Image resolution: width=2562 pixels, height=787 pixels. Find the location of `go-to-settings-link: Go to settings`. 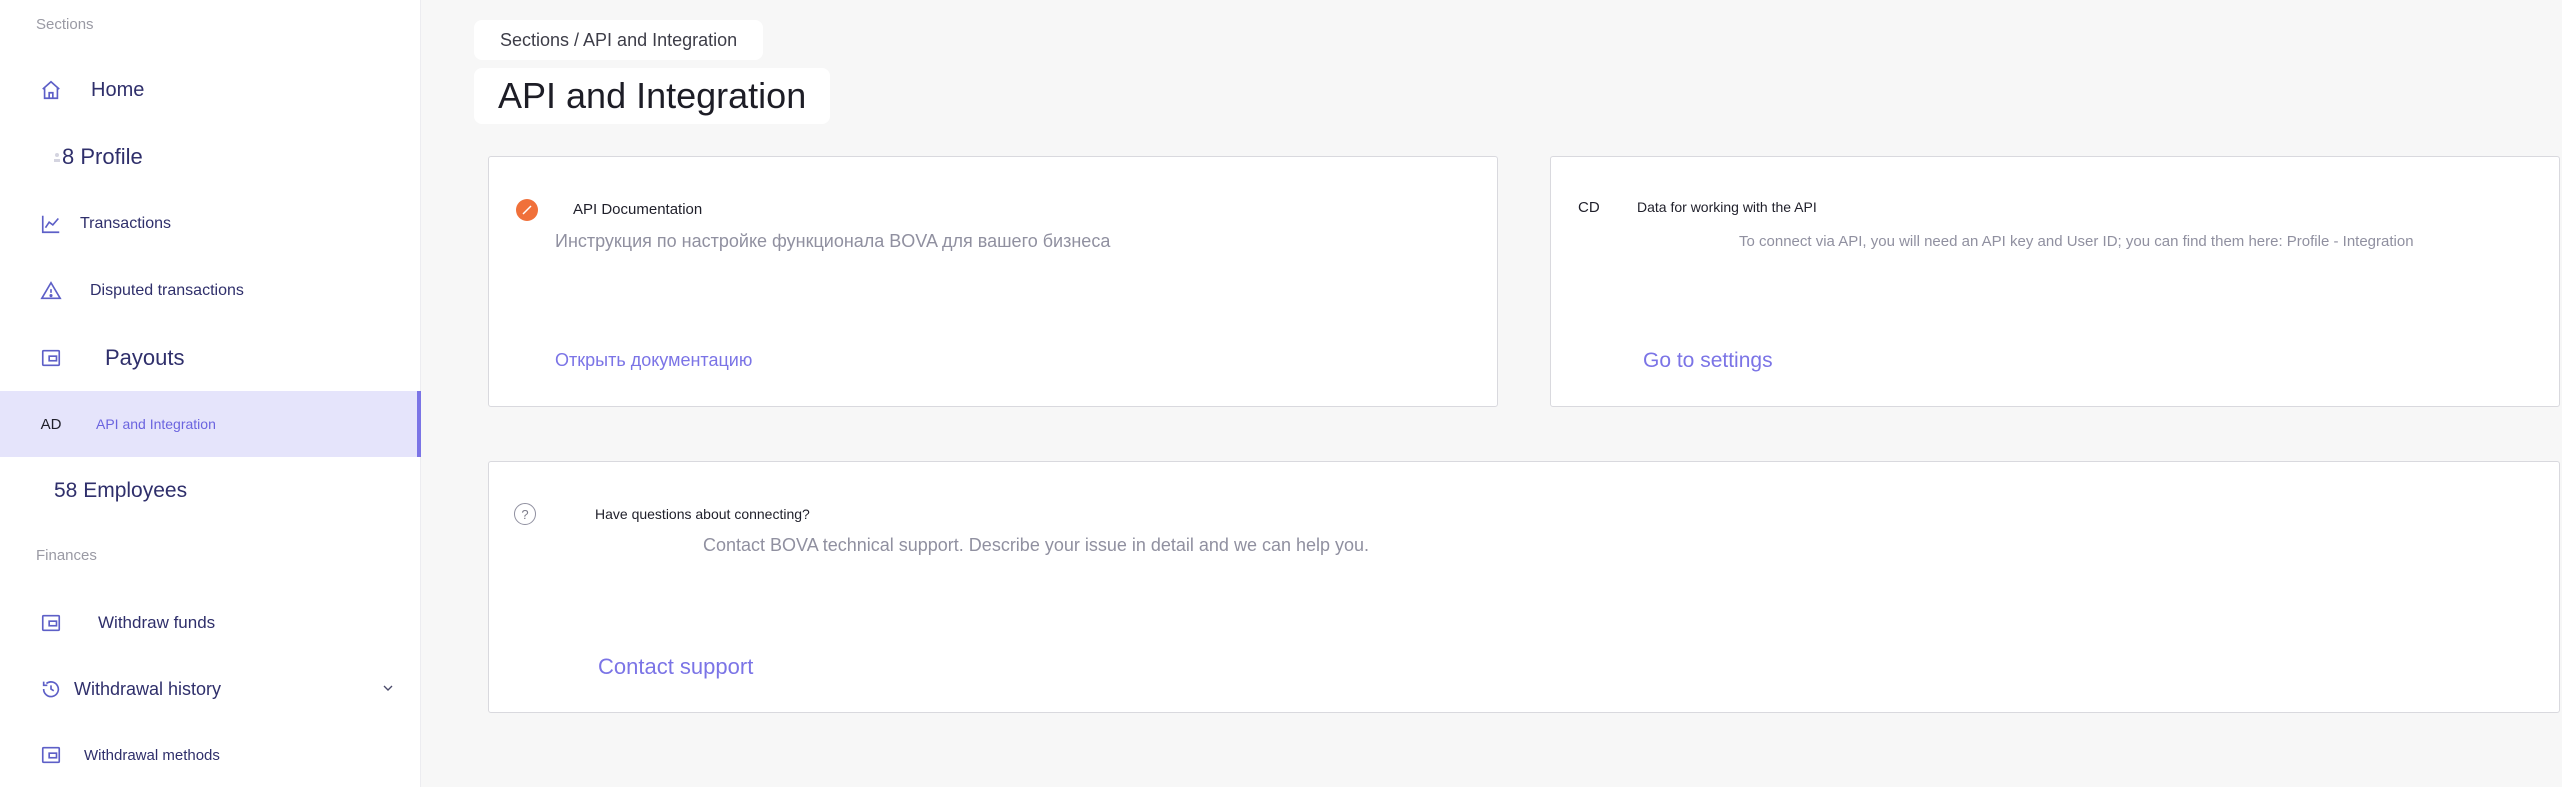

go-to-settings-link: Go to settings is located at coordinates (1708, 361).